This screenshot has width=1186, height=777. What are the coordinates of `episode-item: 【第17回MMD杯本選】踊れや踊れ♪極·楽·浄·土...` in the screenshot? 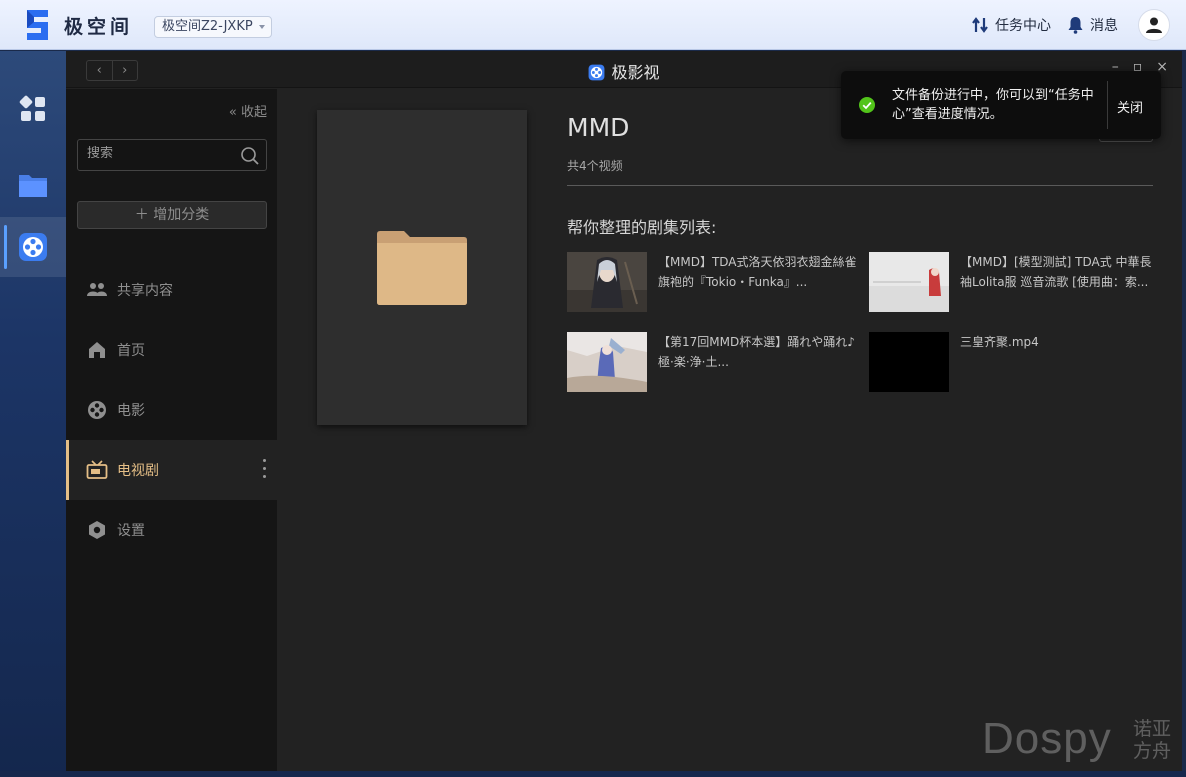 It's located at (713, 362).